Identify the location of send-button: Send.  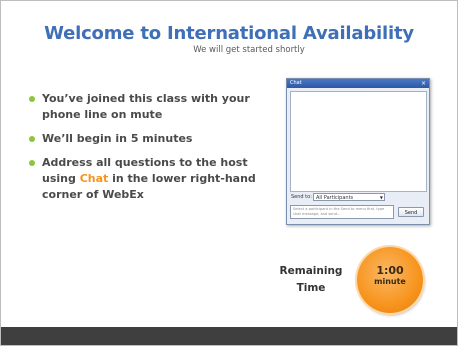
(411, 212).